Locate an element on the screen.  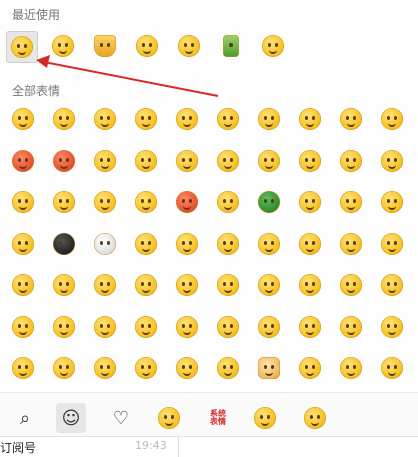
emoji-cell-r5c8 is located at coordinates (351, 327).